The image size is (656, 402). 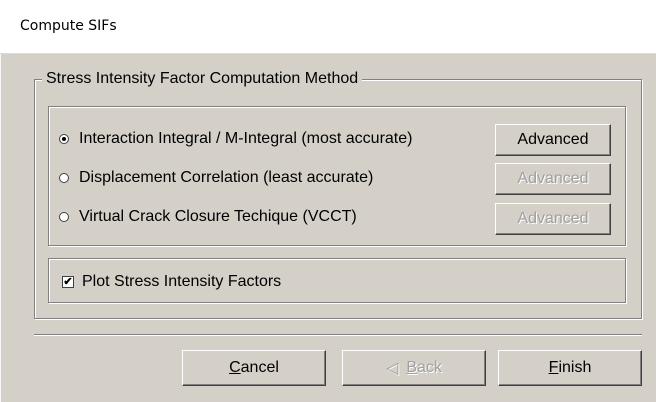 What do you see at coordinates (553, 179) in the screenshot?
I see `advanced-button-displacement-correlation: Advanced` at bounding box center [553, 179].